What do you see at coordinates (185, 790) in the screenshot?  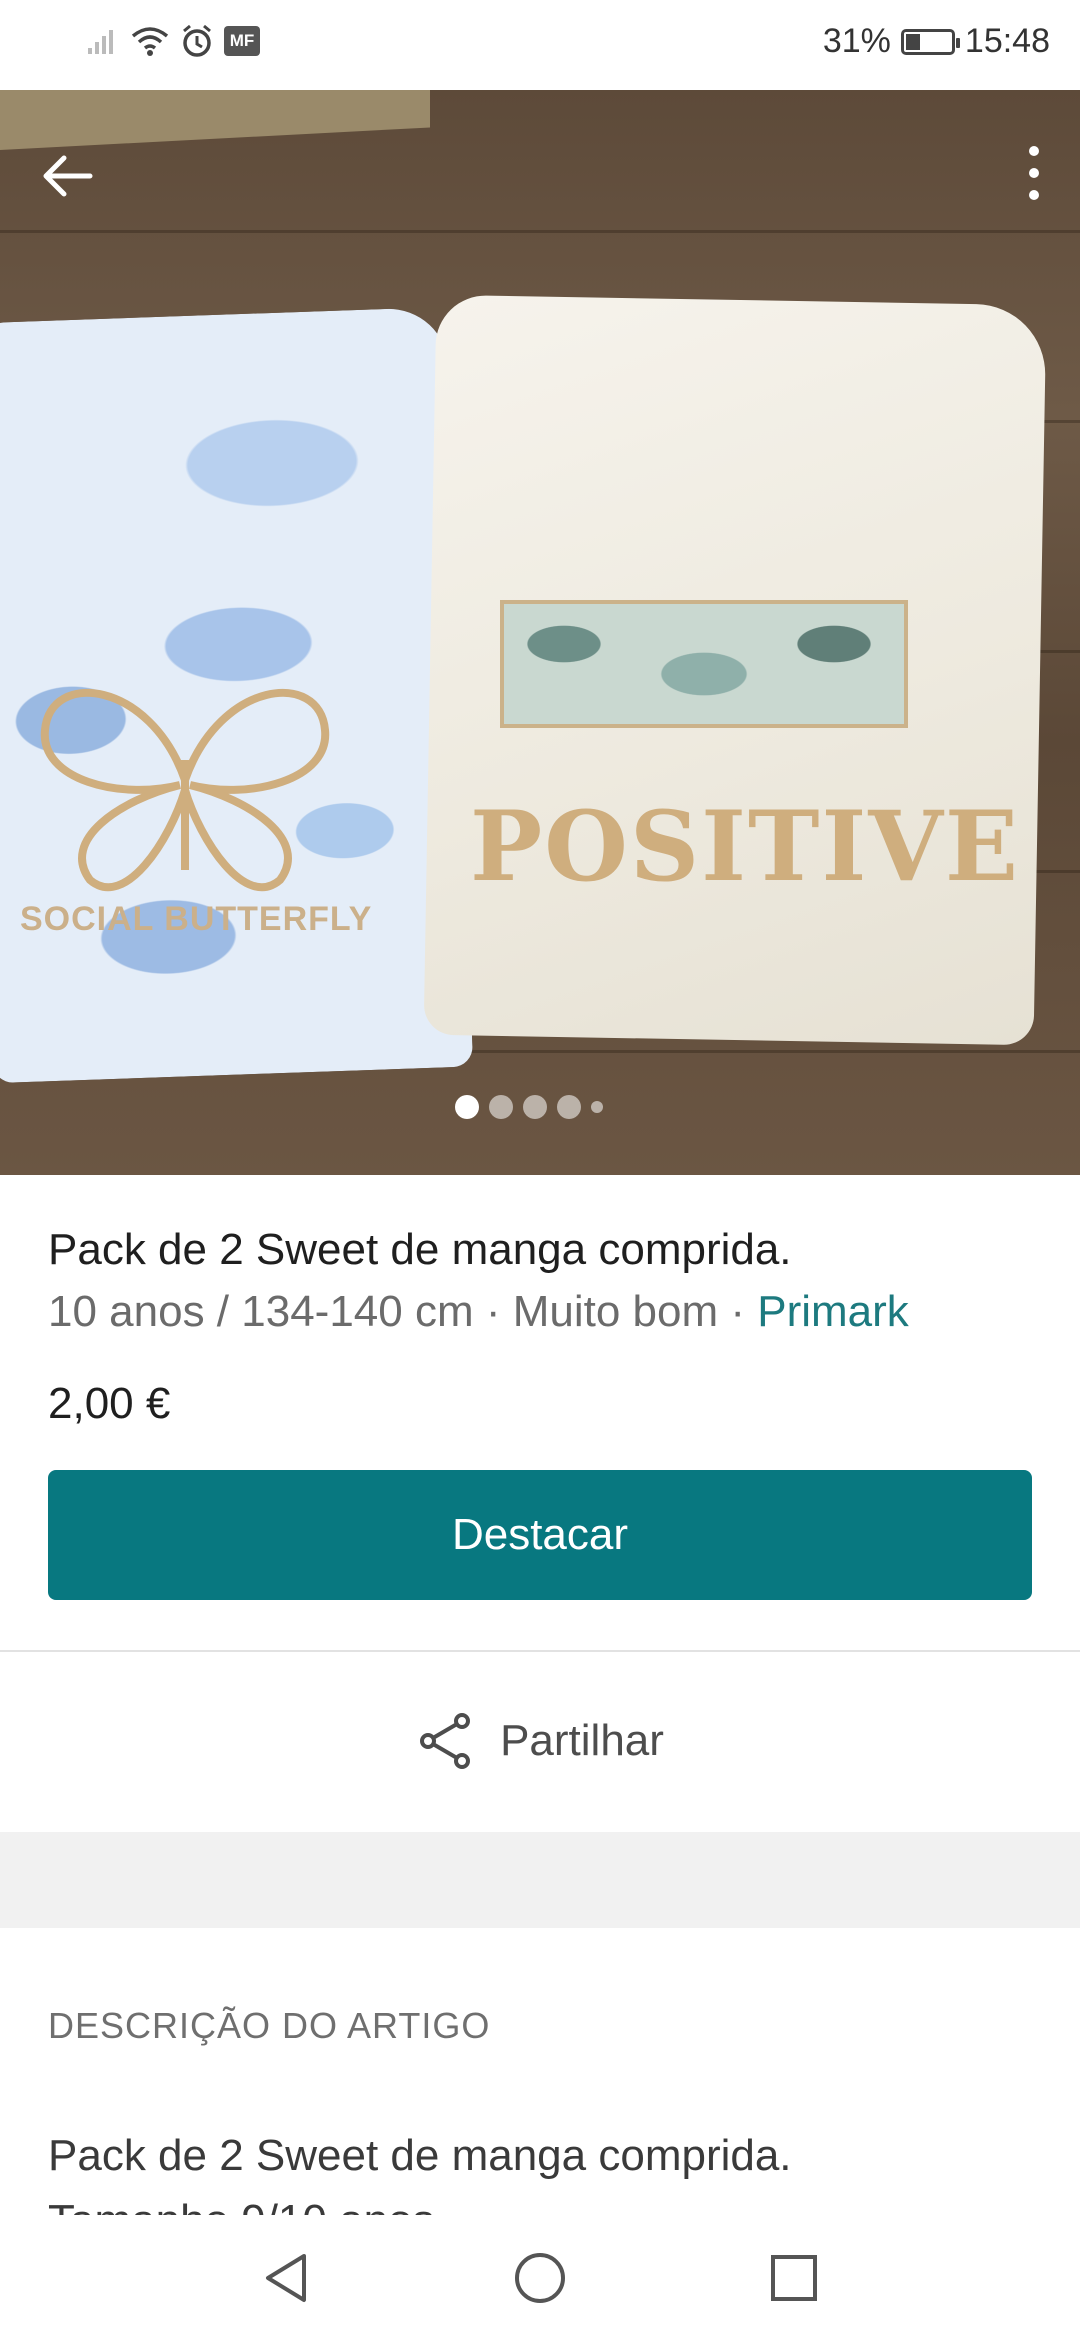 I see `butterfly-print-icon` at bounding box center [185, 790].